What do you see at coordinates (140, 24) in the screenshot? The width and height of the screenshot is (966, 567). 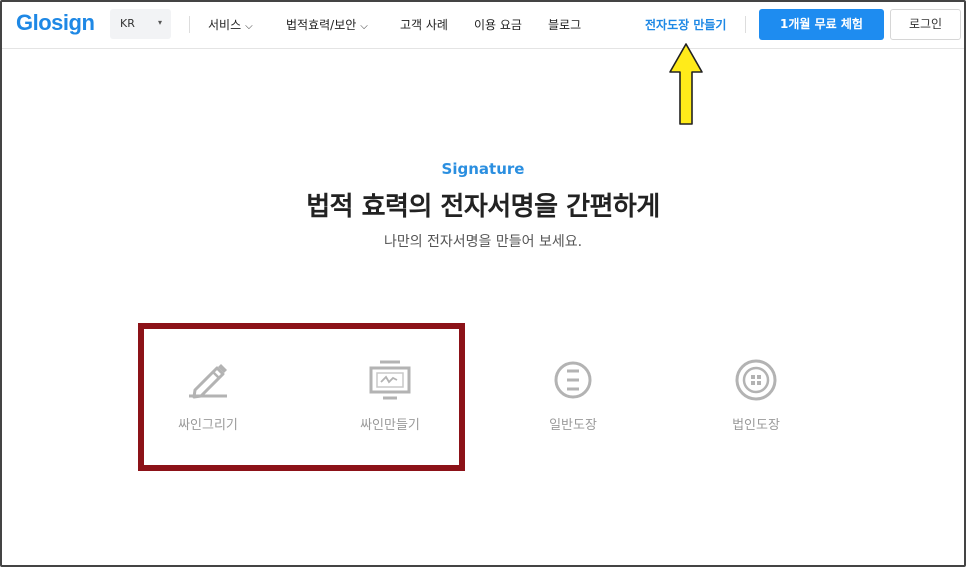 I see `language-selector: KR ▾` at bounding box center [140, 24].